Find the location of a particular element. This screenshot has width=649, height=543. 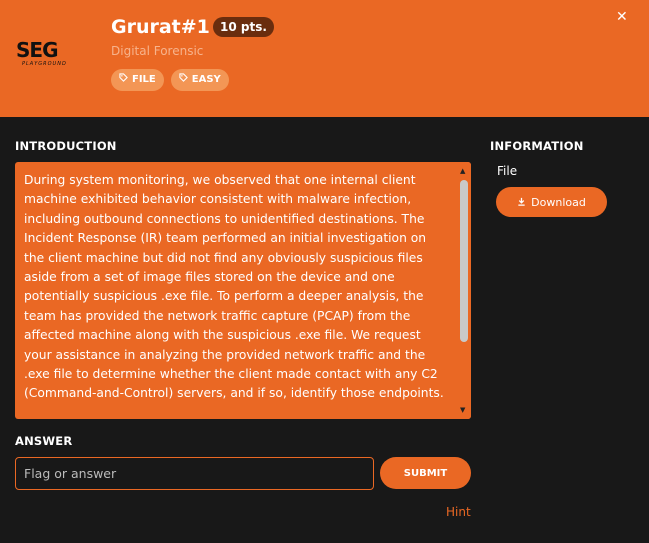

scrollbar: ▲ ▼ is located at coordinates (464, 290).